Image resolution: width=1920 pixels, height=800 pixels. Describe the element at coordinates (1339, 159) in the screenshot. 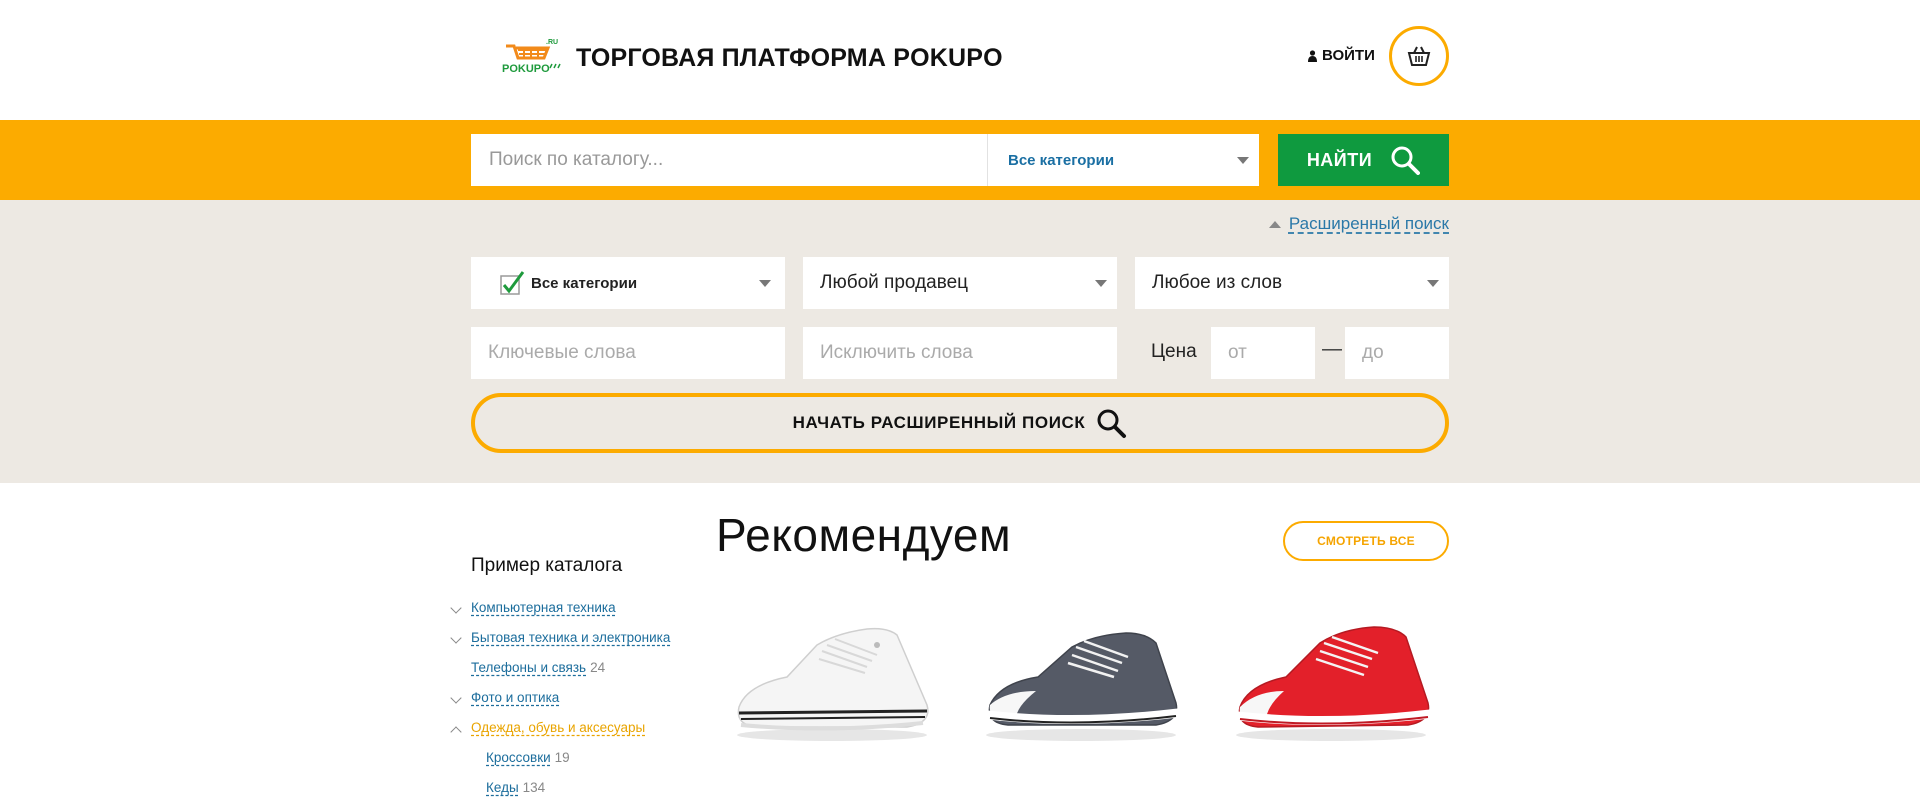

I see `search-button-label: НАЙТИ` at that location.